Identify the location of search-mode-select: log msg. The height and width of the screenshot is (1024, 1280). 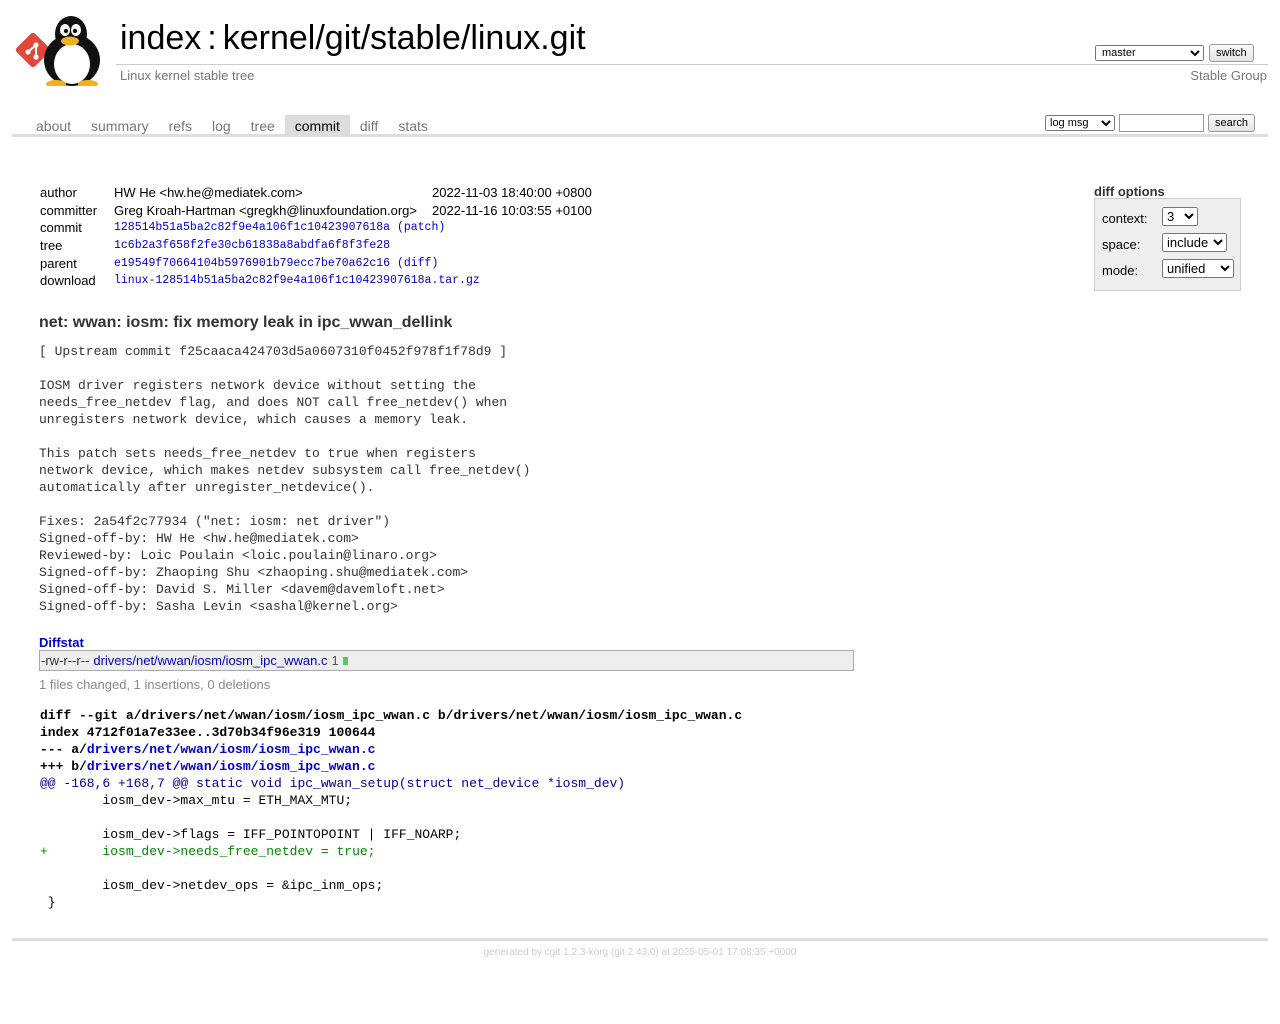
(1080, 123).